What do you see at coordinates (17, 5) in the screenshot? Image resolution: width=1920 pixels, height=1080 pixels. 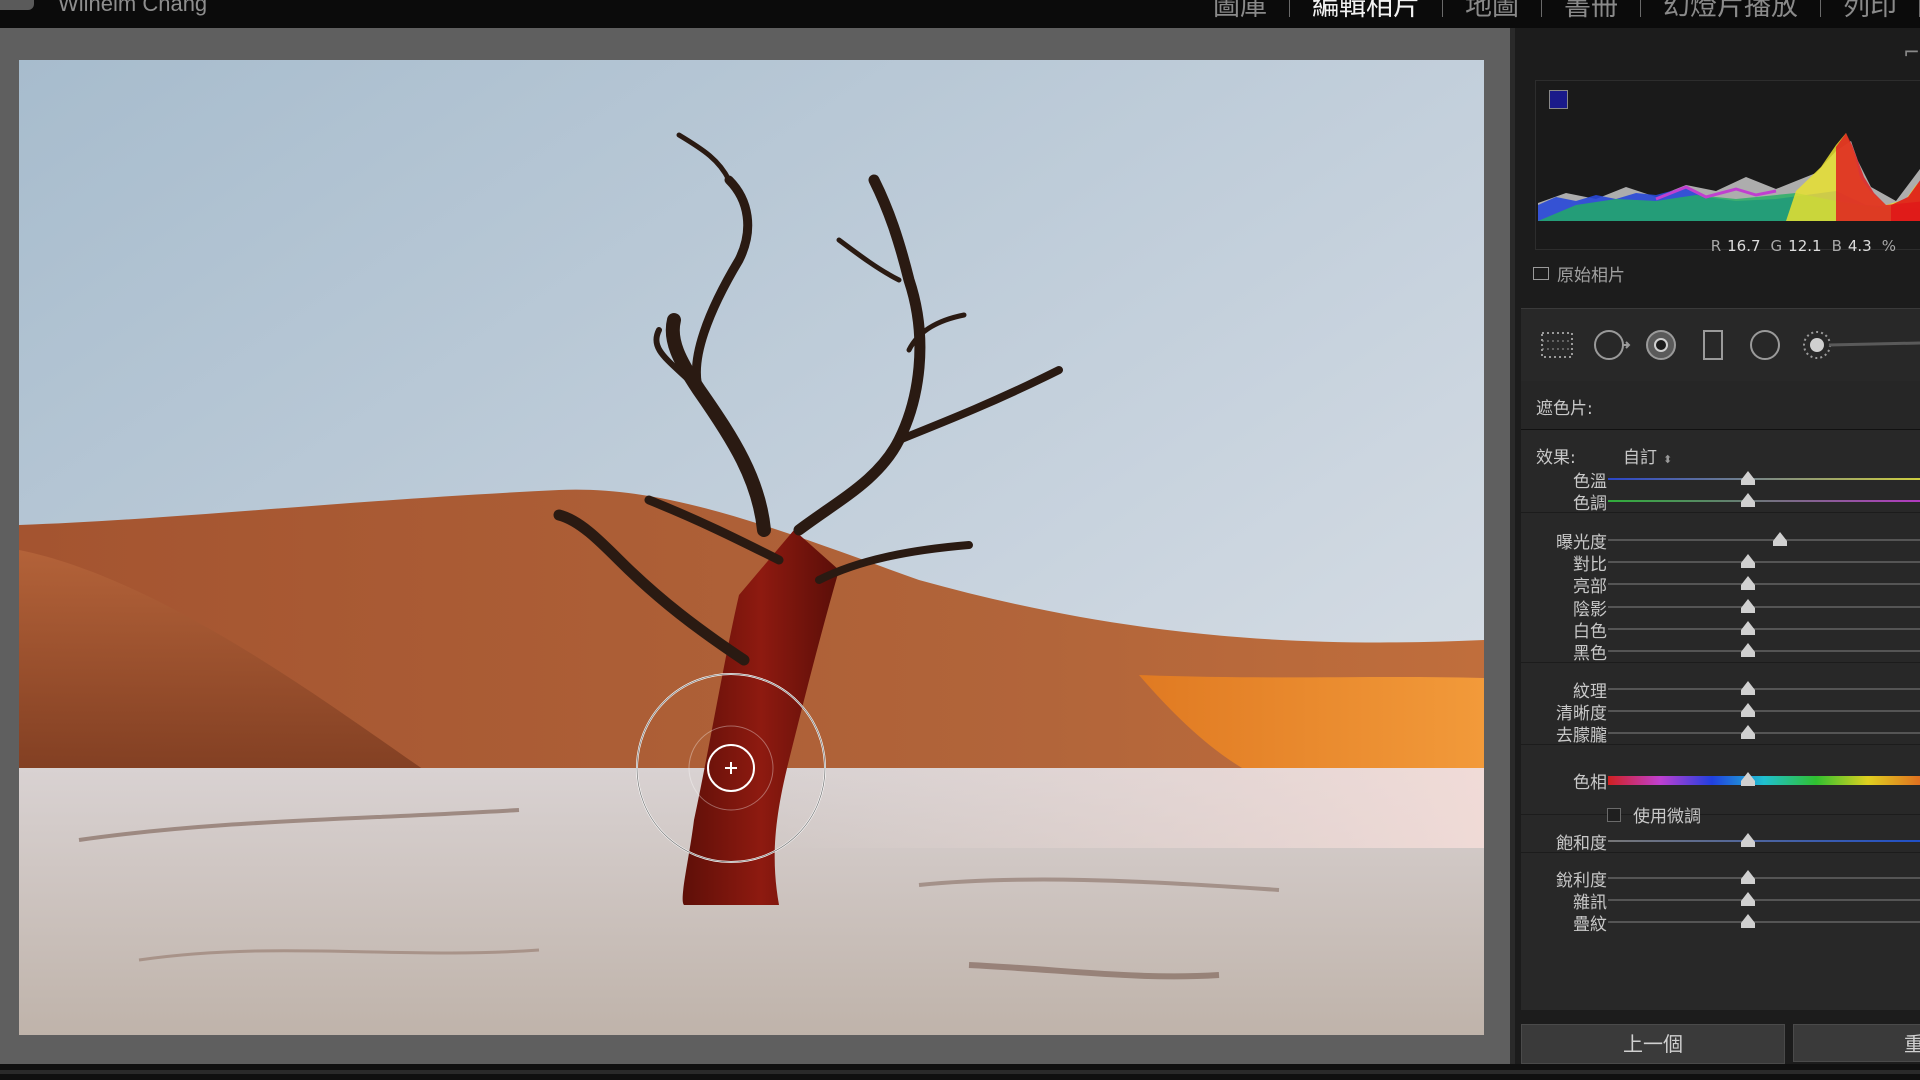 I see `identity-plate-icon` at bounding box center [17, 5].